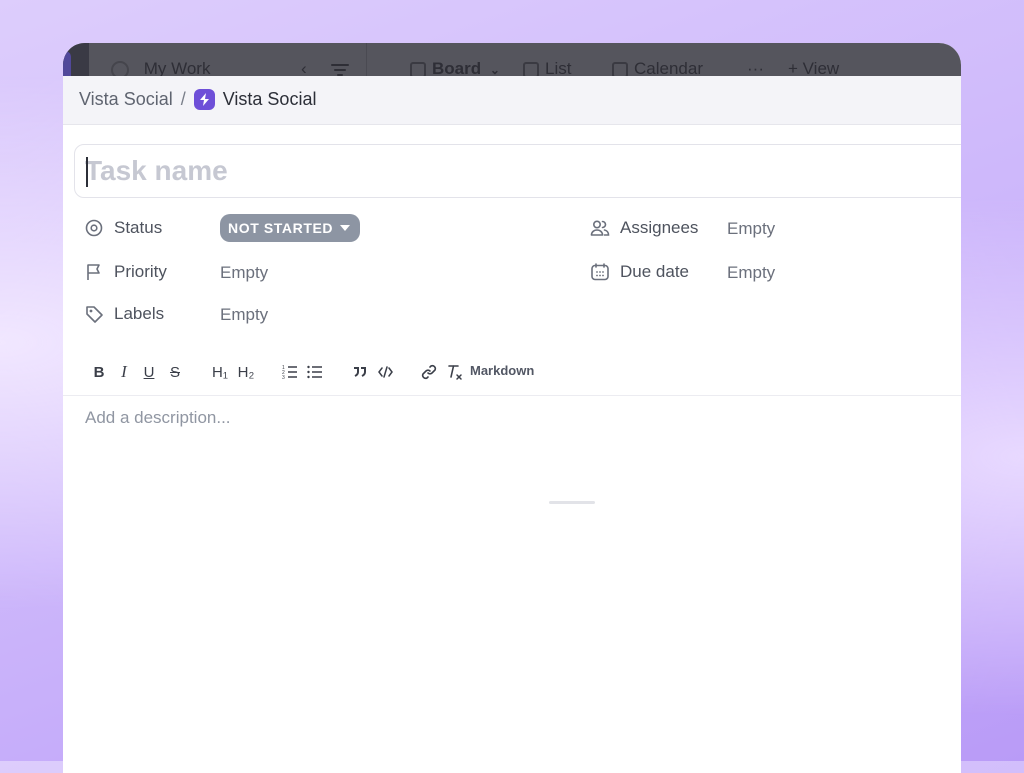 This screenshot has height=773, width=1024. I want to click on flag-icon, so click(94, 272).